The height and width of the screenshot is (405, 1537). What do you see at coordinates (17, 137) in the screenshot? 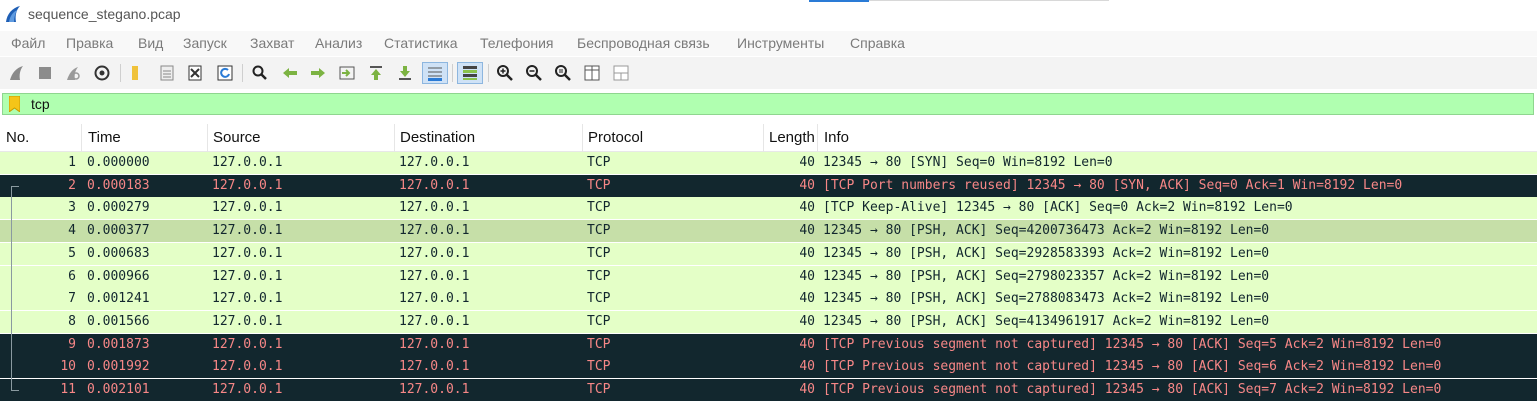
I see `column-header-no: No.` at bounding box center [17, 137].